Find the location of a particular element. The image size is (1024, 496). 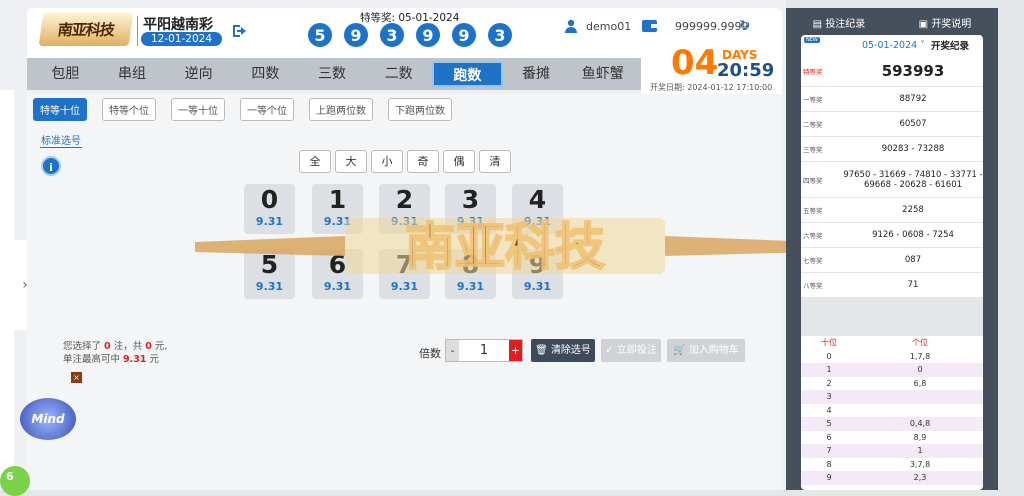

side-strip is located at coordinates (7, 290).